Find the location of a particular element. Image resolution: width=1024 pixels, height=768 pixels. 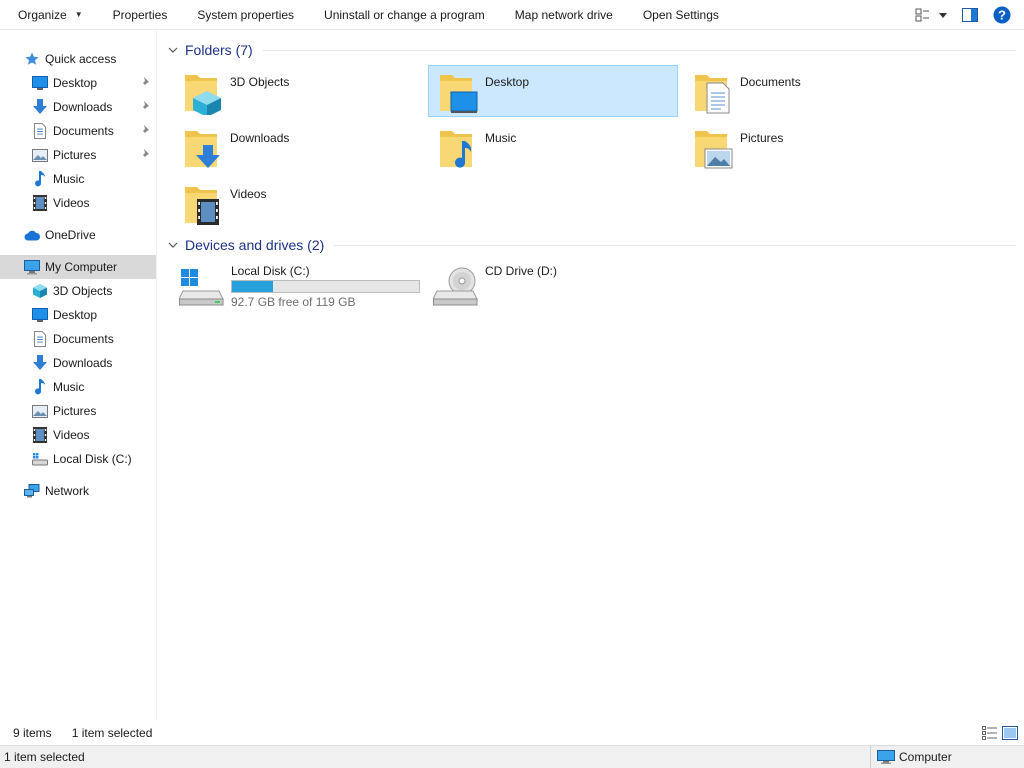

window-status-bar: 1 item selected Computer is located at coordinates (512, 756).